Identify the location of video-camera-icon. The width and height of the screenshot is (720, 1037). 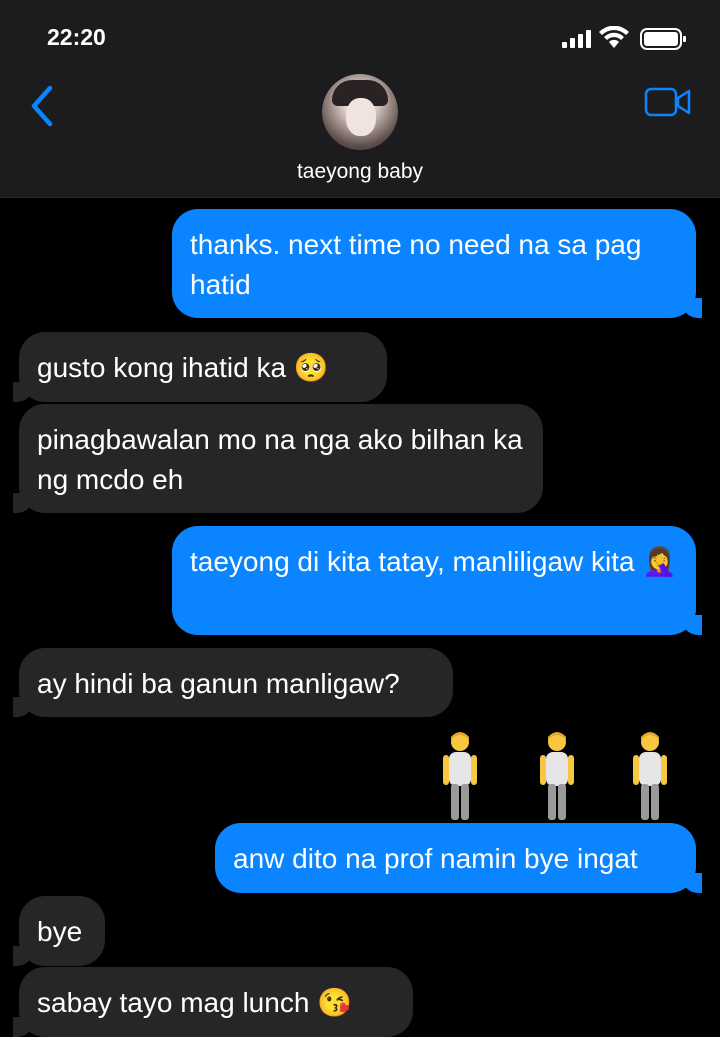
(668, 102).